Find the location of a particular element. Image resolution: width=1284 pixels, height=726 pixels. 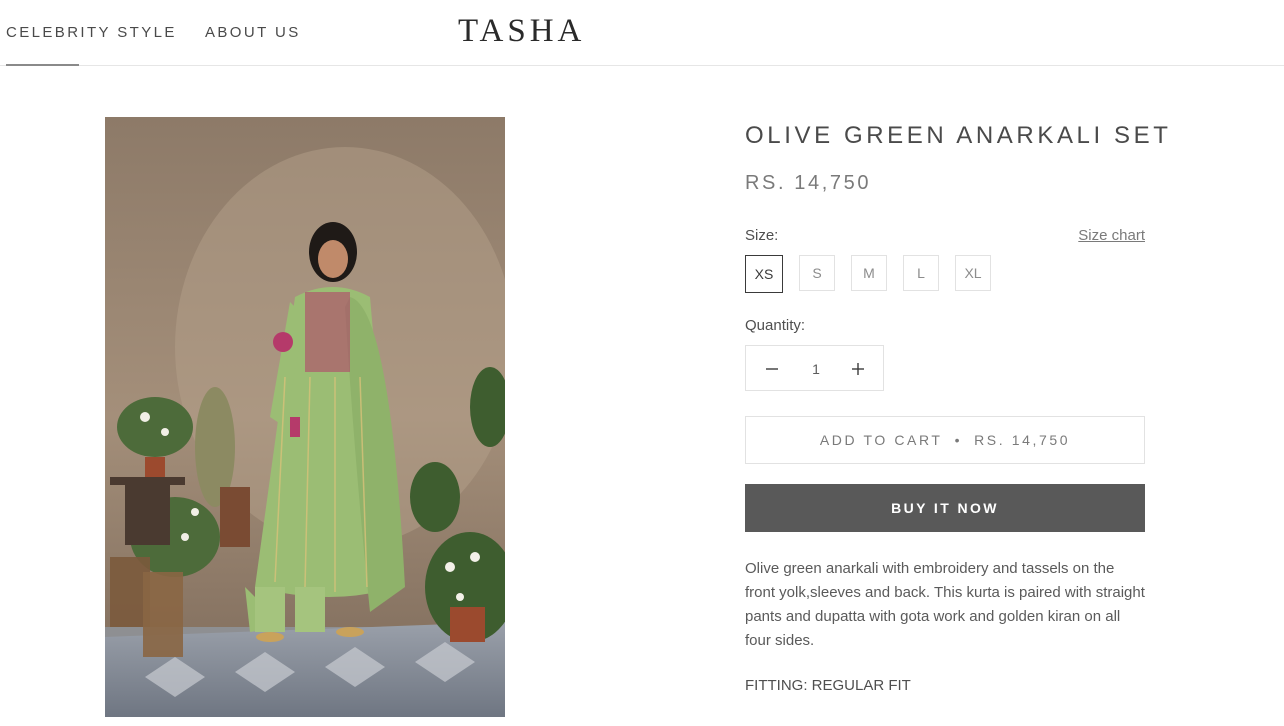

nav-about-us: ABOUT US is located at coordinates (253, 32).